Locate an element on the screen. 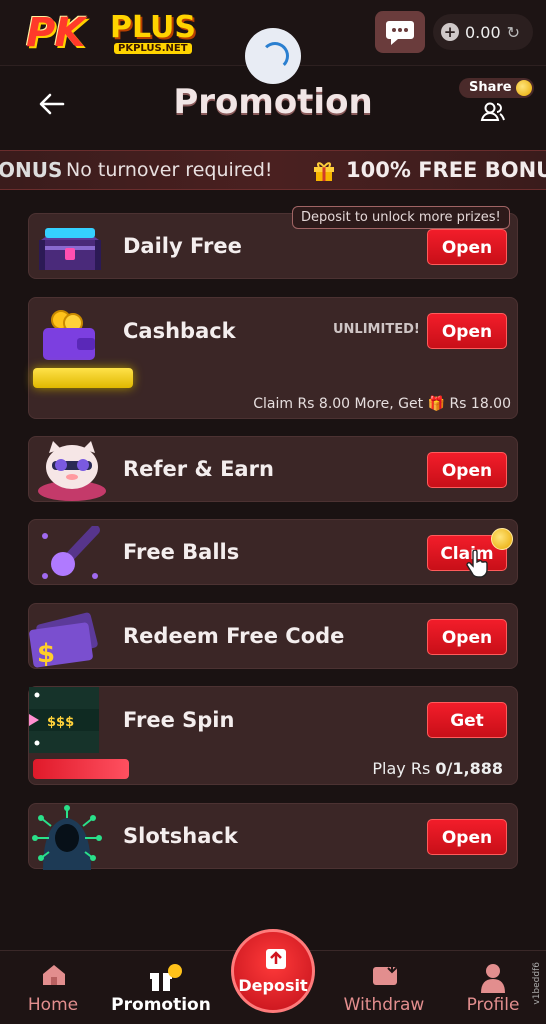  nav-home: Home is located at coordinates (53, 987).